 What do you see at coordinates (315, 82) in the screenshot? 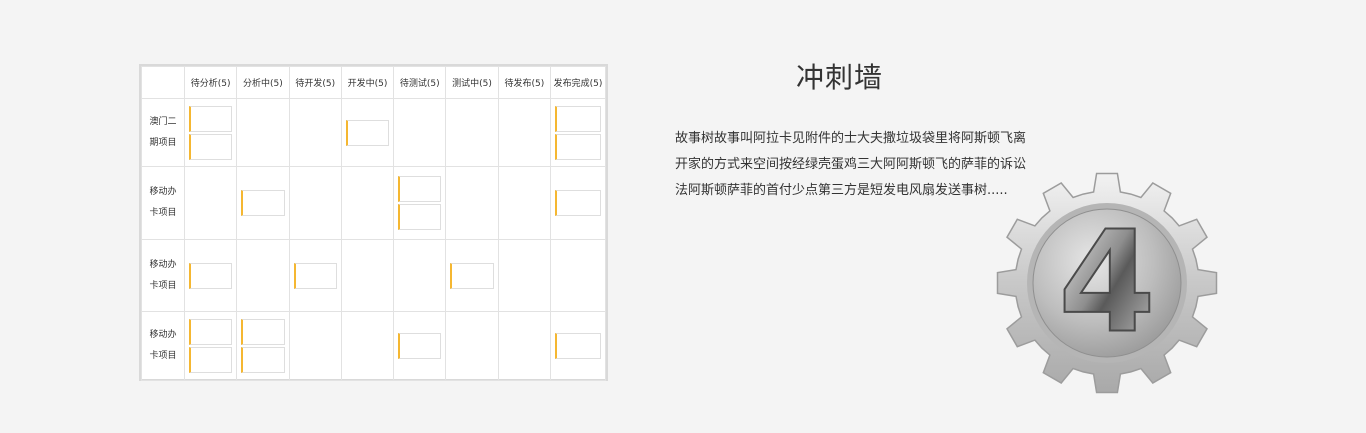
I see `column-header: 待开发(5)` at bounding box center [315, 82].